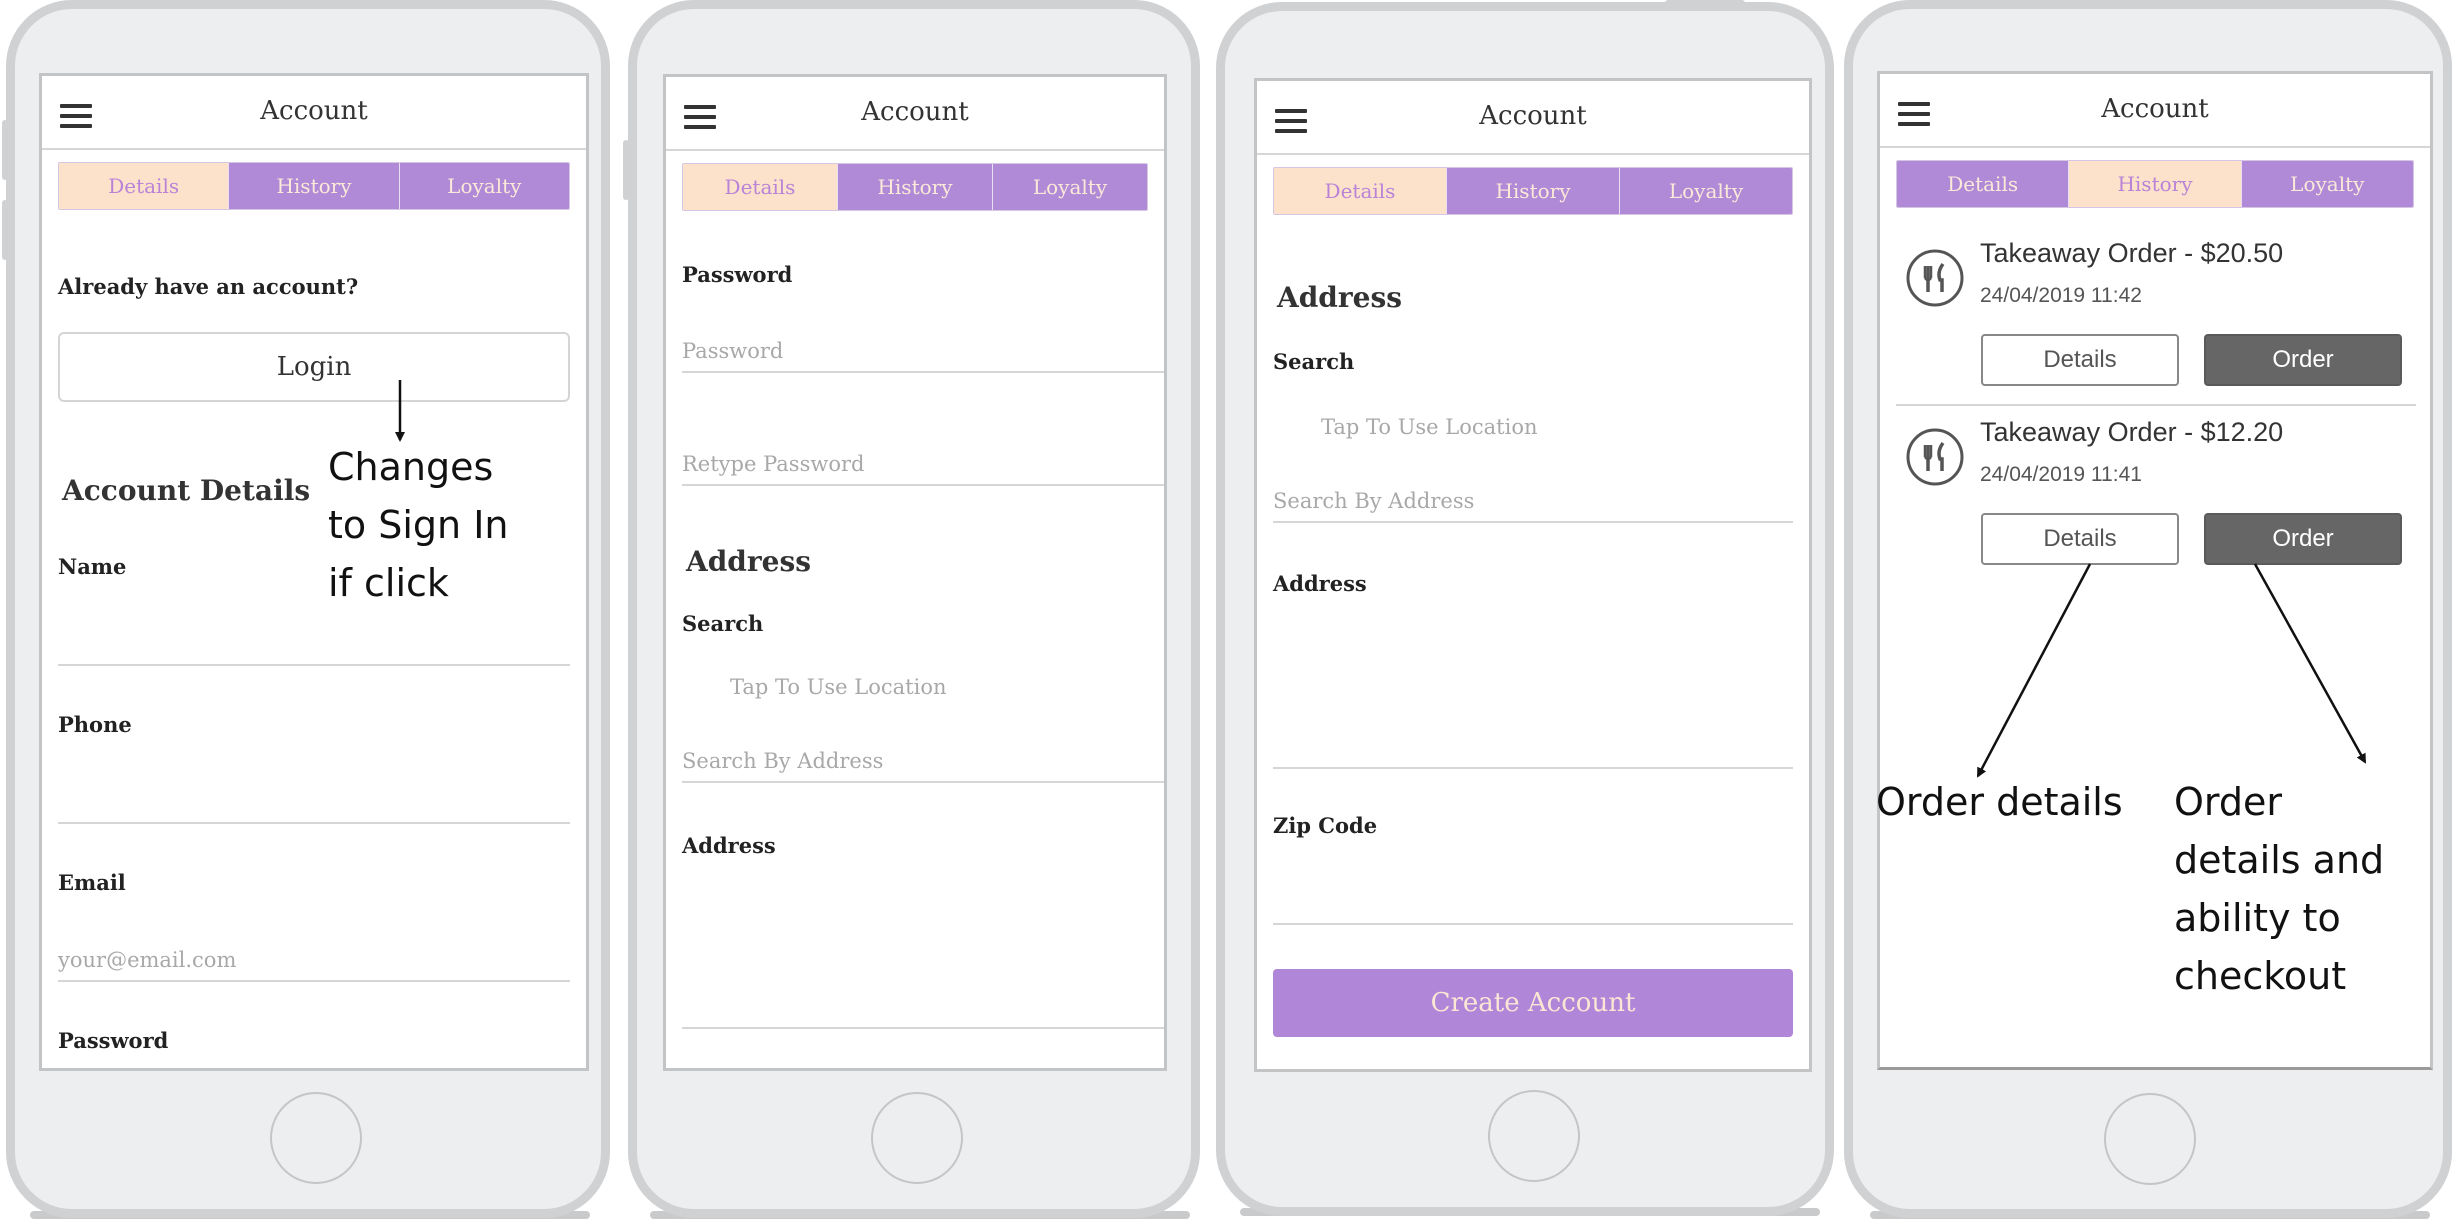 The image size is (2458, 1223). What do you see at coordinates (732, 351) in the screenshot?
I see `password-field: Password` at bounding box center [732, 351].